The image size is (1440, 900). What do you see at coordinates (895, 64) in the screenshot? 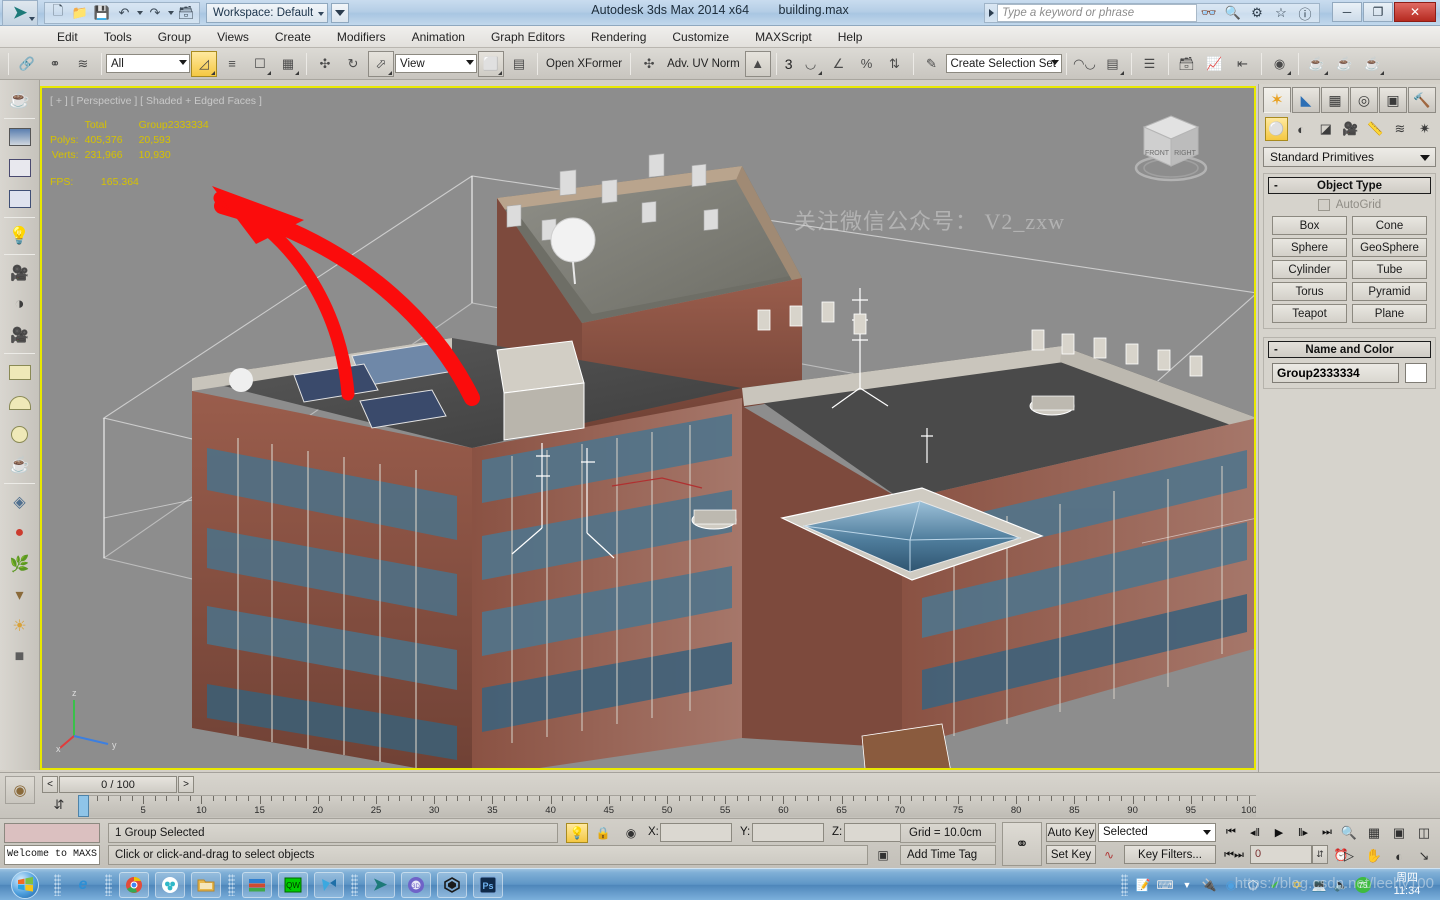
I see `spinner-snap-icon: ⇅` at bounding box center [895, 64].